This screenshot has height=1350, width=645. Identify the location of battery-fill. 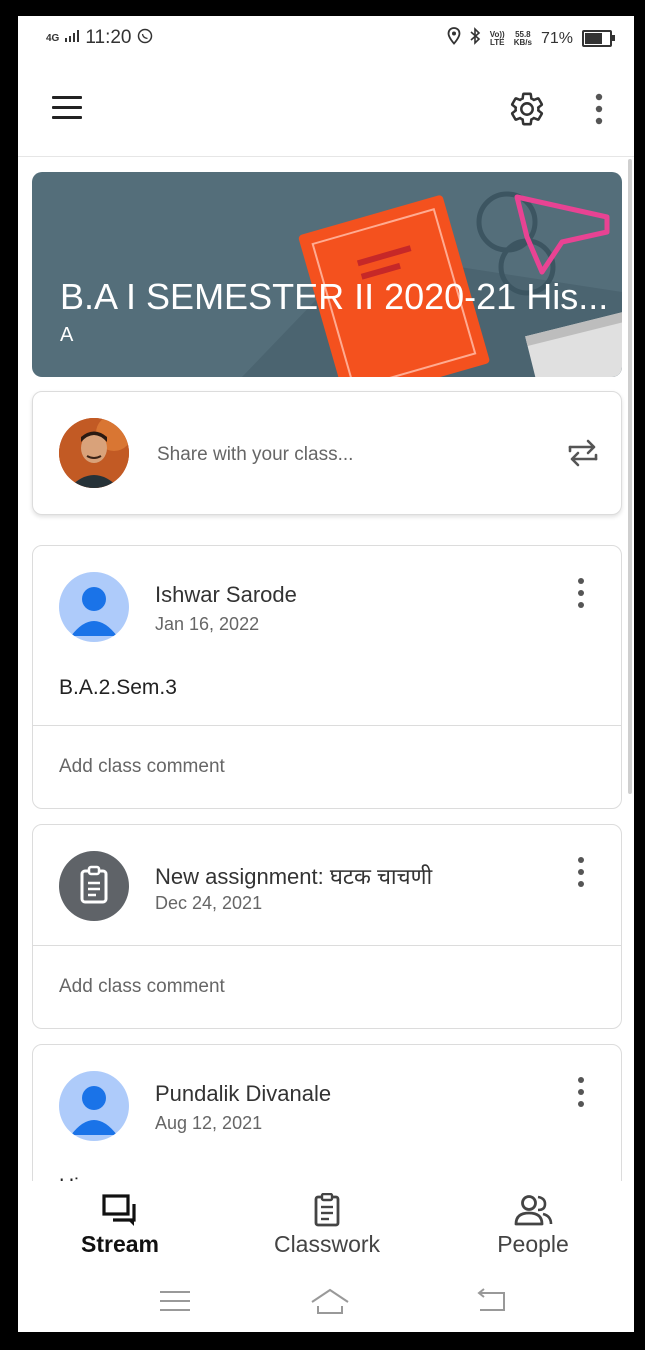
(594, 38).